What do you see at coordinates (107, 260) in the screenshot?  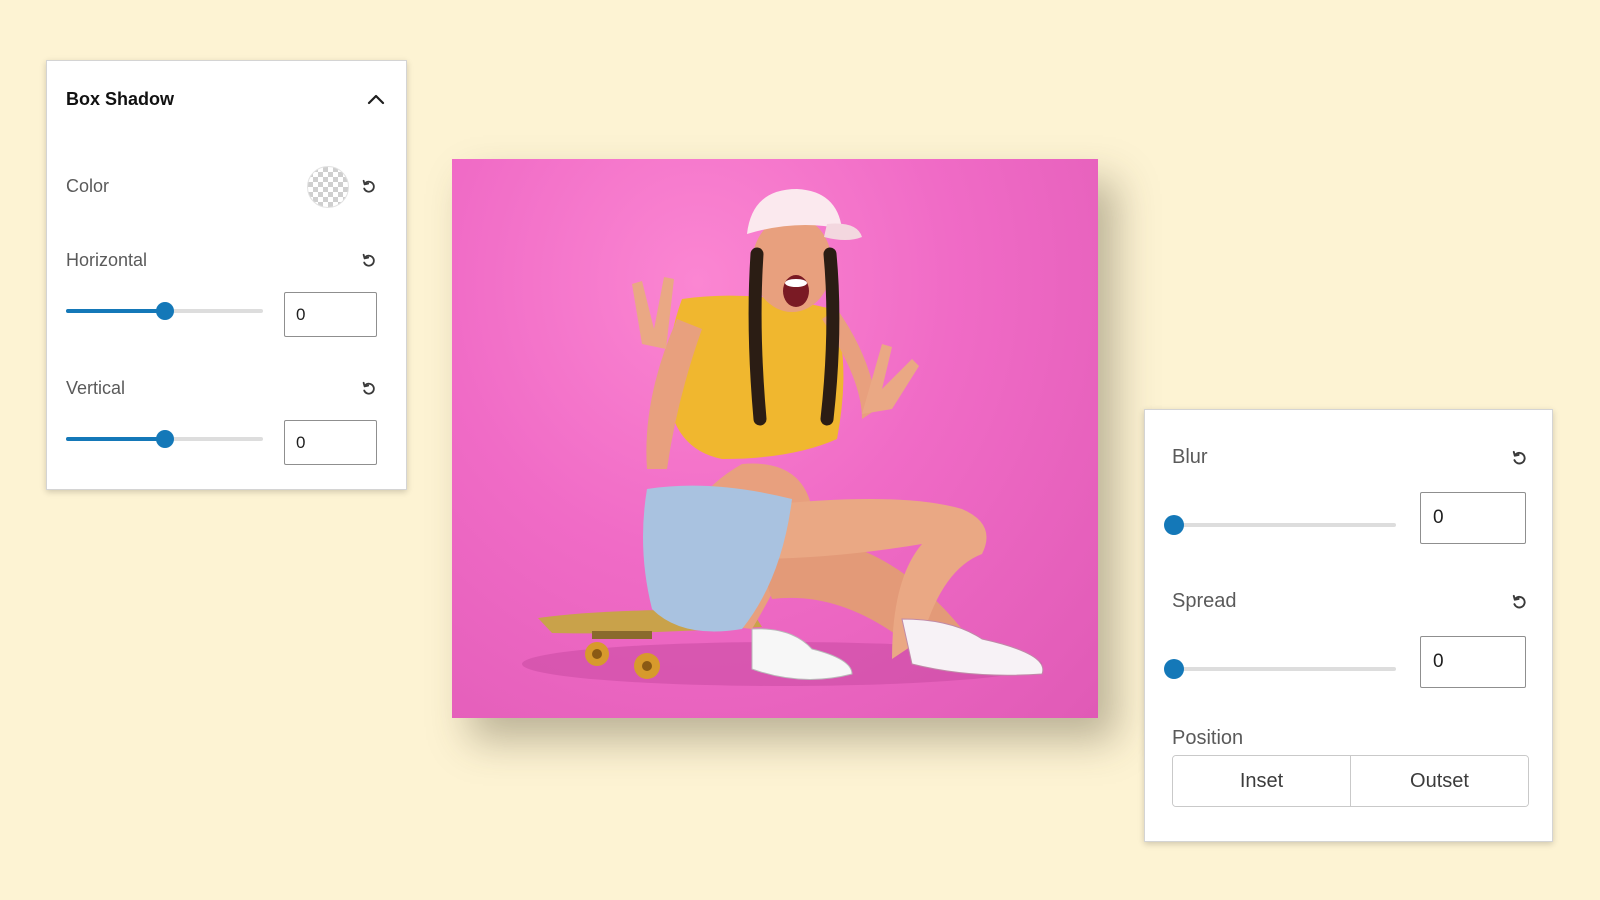 I see `horizontal-label: Horizontal` at bounding box center [107, 260].